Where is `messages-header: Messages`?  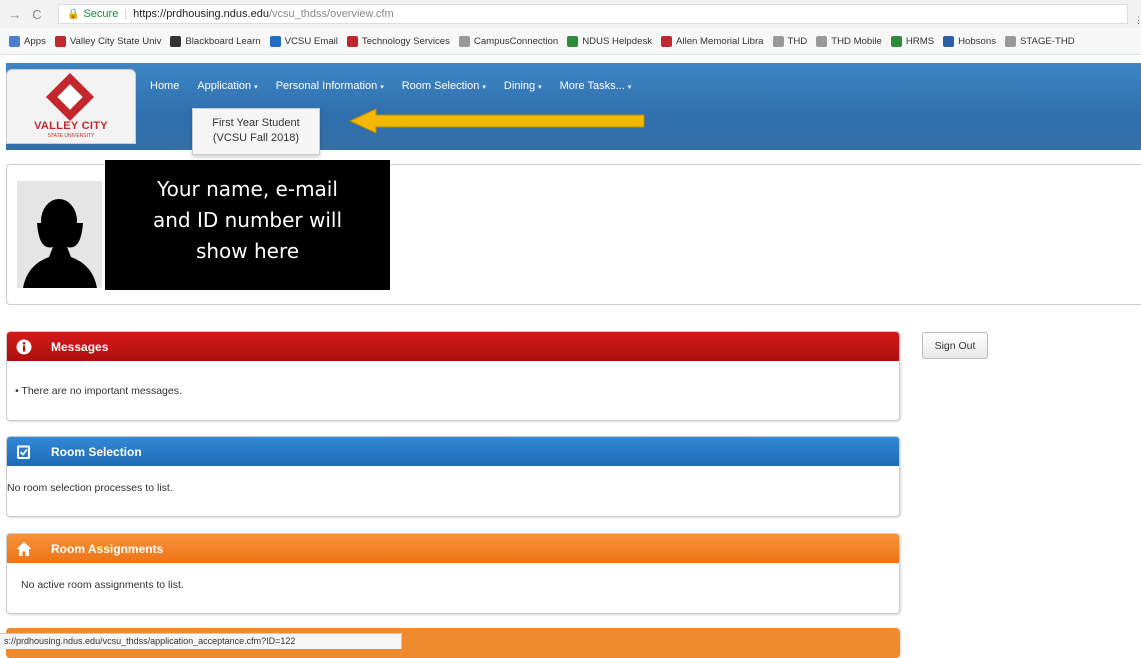
messages-header: Messages is located at coordinates (453, 346).